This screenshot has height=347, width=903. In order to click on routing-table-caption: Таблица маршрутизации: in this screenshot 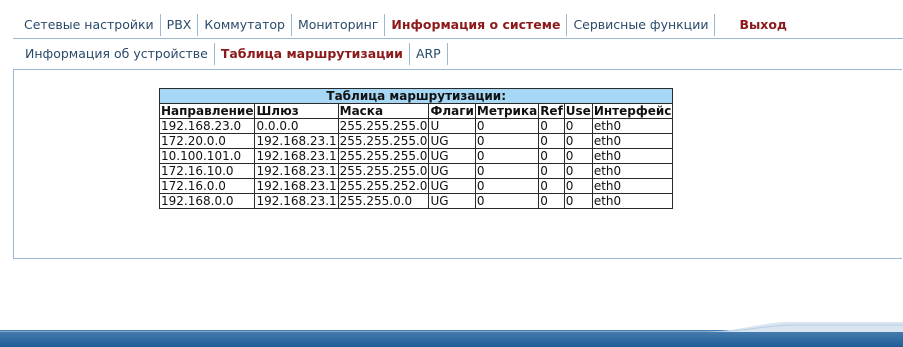, I will do `click(416, 96)`.